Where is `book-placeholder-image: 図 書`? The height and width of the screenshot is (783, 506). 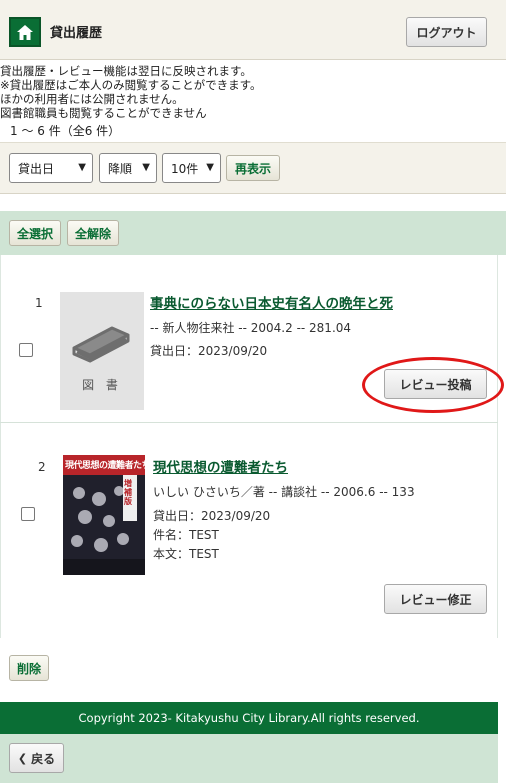
book-placeholder-image: 図 書 is located at coordinates (102, 351).